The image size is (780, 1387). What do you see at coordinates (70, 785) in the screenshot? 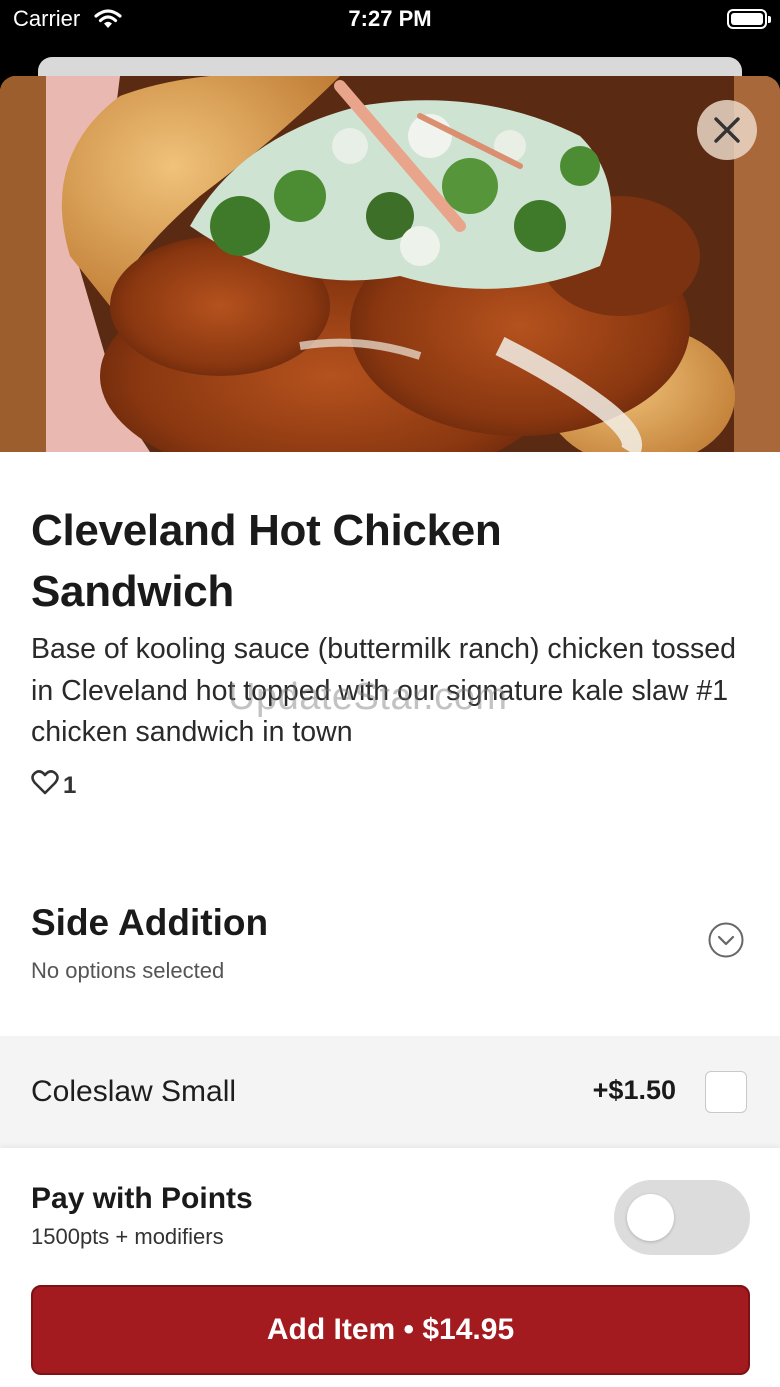
I see `likes-count: 1` at bounding box center [70, 785].